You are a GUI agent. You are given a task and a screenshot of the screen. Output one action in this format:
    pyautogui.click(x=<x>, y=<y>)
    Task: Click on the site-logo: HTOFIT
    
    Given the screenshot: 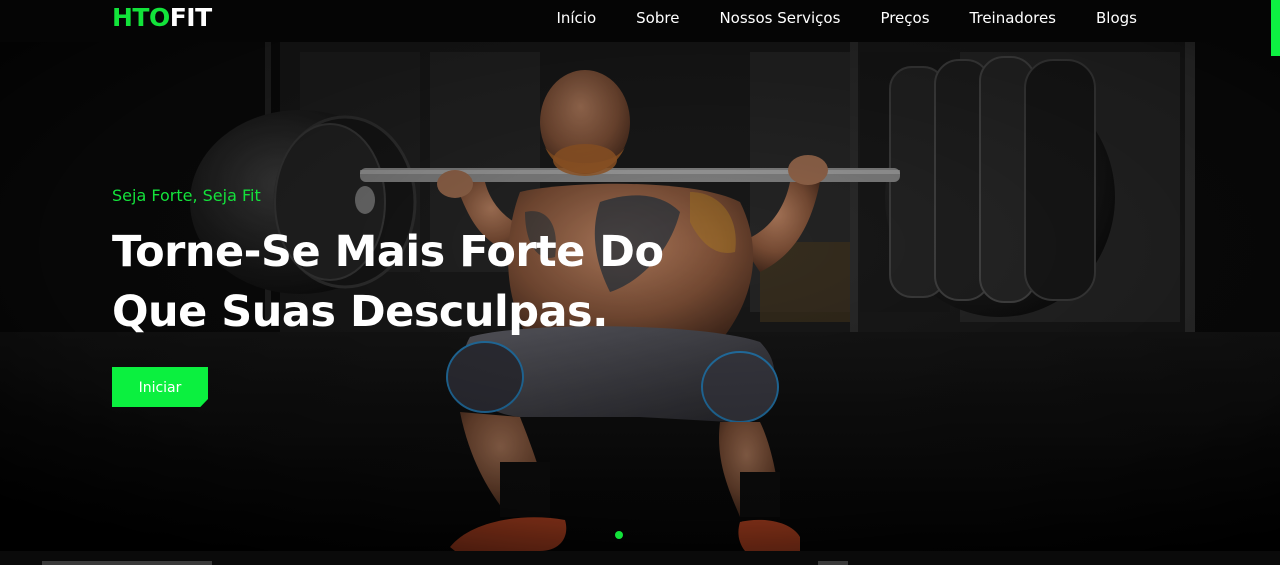 What is the action you would take?
    pyautogui.click(x=162, y=18)
    